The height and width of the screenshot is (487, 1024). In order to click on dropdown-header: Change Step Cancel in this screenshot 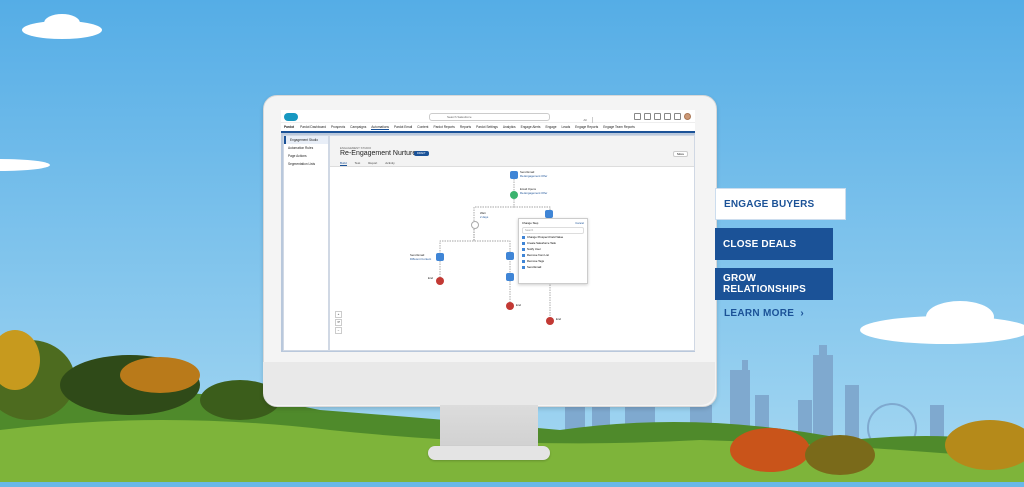, I will do `click(553, 223)`.